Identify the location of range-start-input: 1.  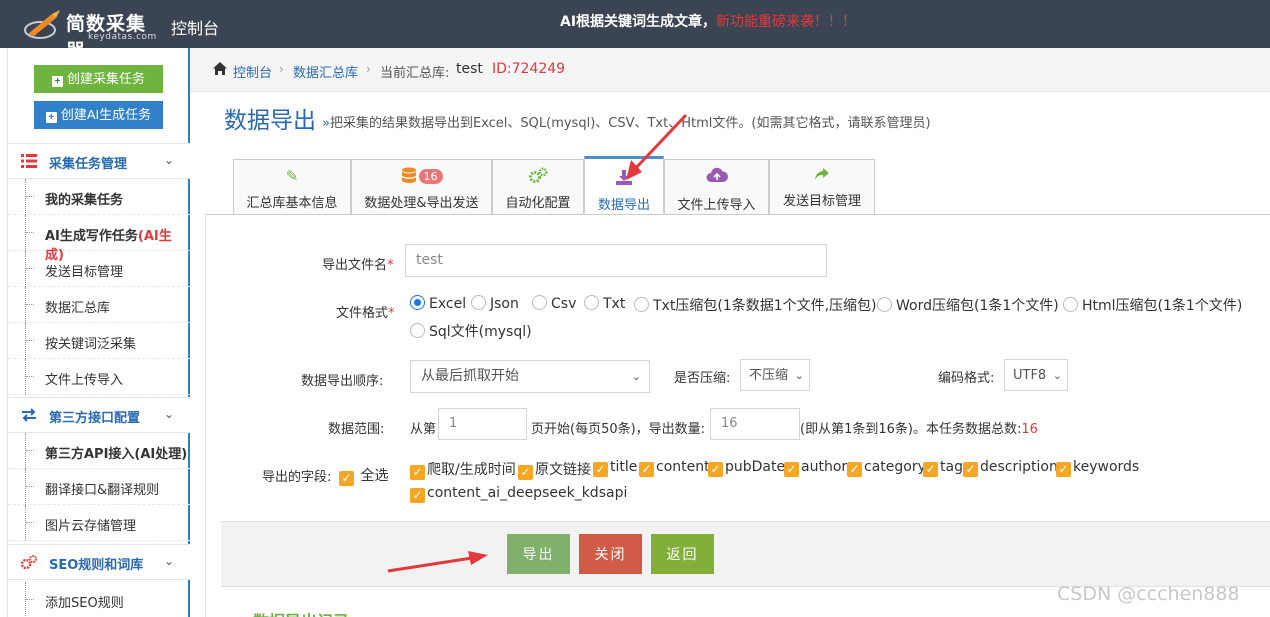
(482, 424).